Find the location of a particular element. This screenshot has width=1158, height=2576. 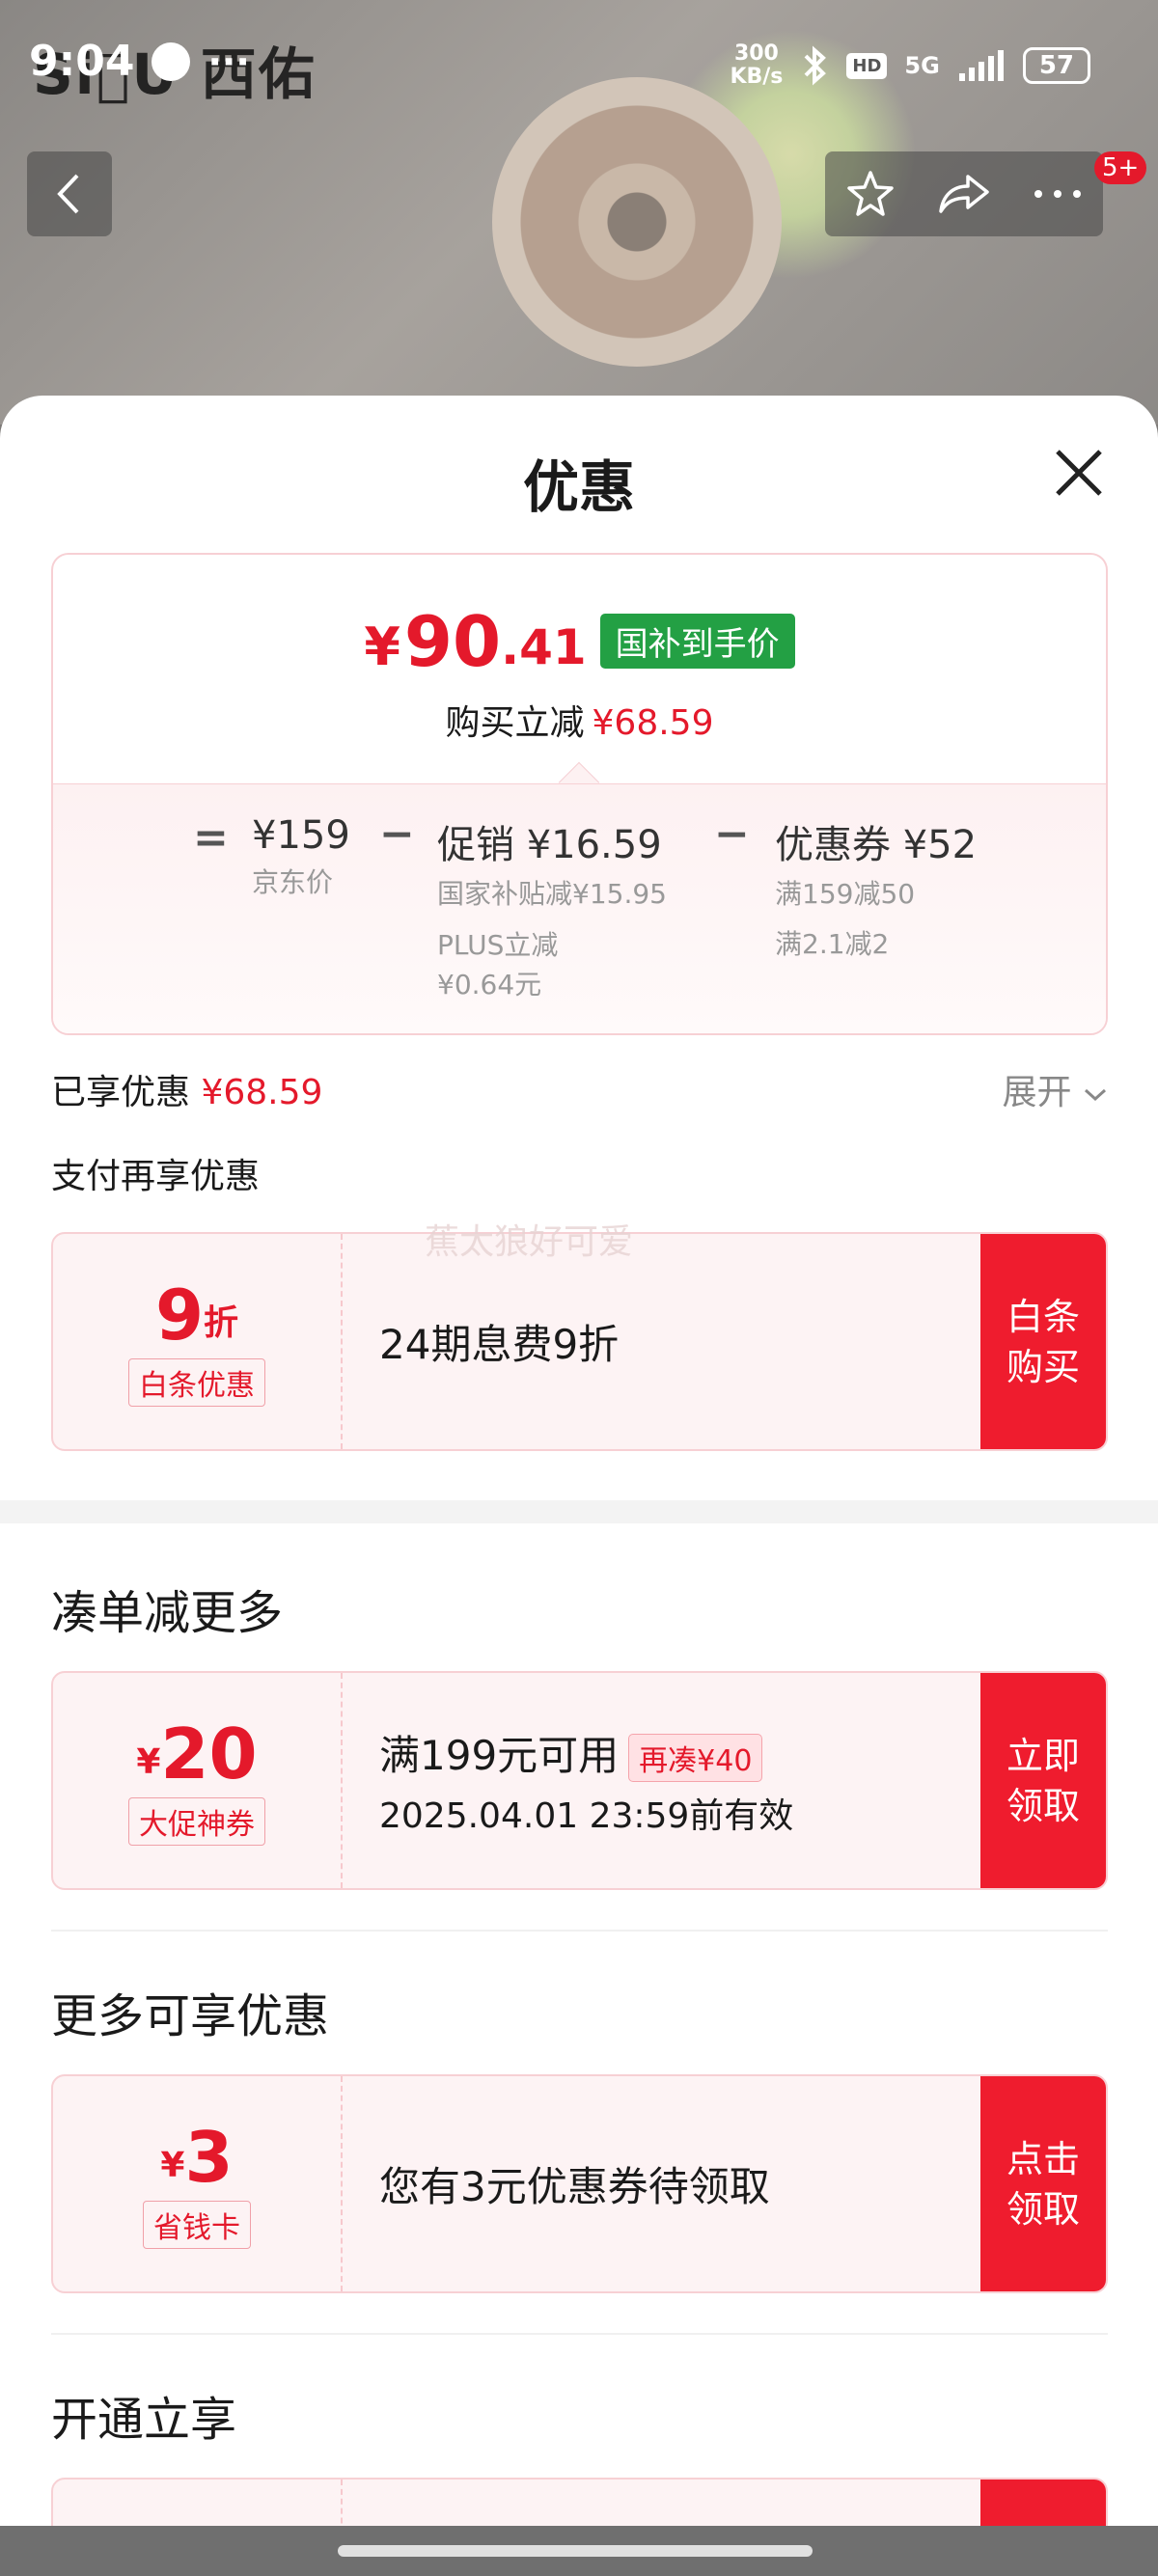

promotion-column: 促销 ¥16.59 国家补贴减¥15.95 PLUS立减 ¥0.64元 is located at coordinates (552, 909).